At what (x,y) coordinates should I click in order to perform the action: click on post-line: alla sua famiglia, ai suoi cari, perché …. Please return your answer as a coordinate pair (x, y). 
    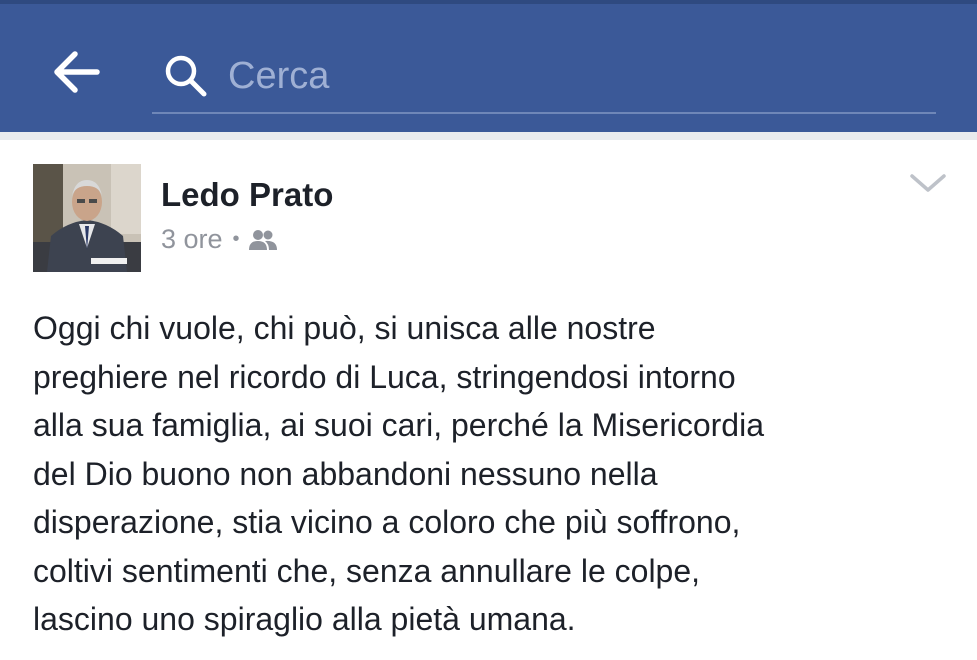
    Looking at the image, I should click on (398, 425).